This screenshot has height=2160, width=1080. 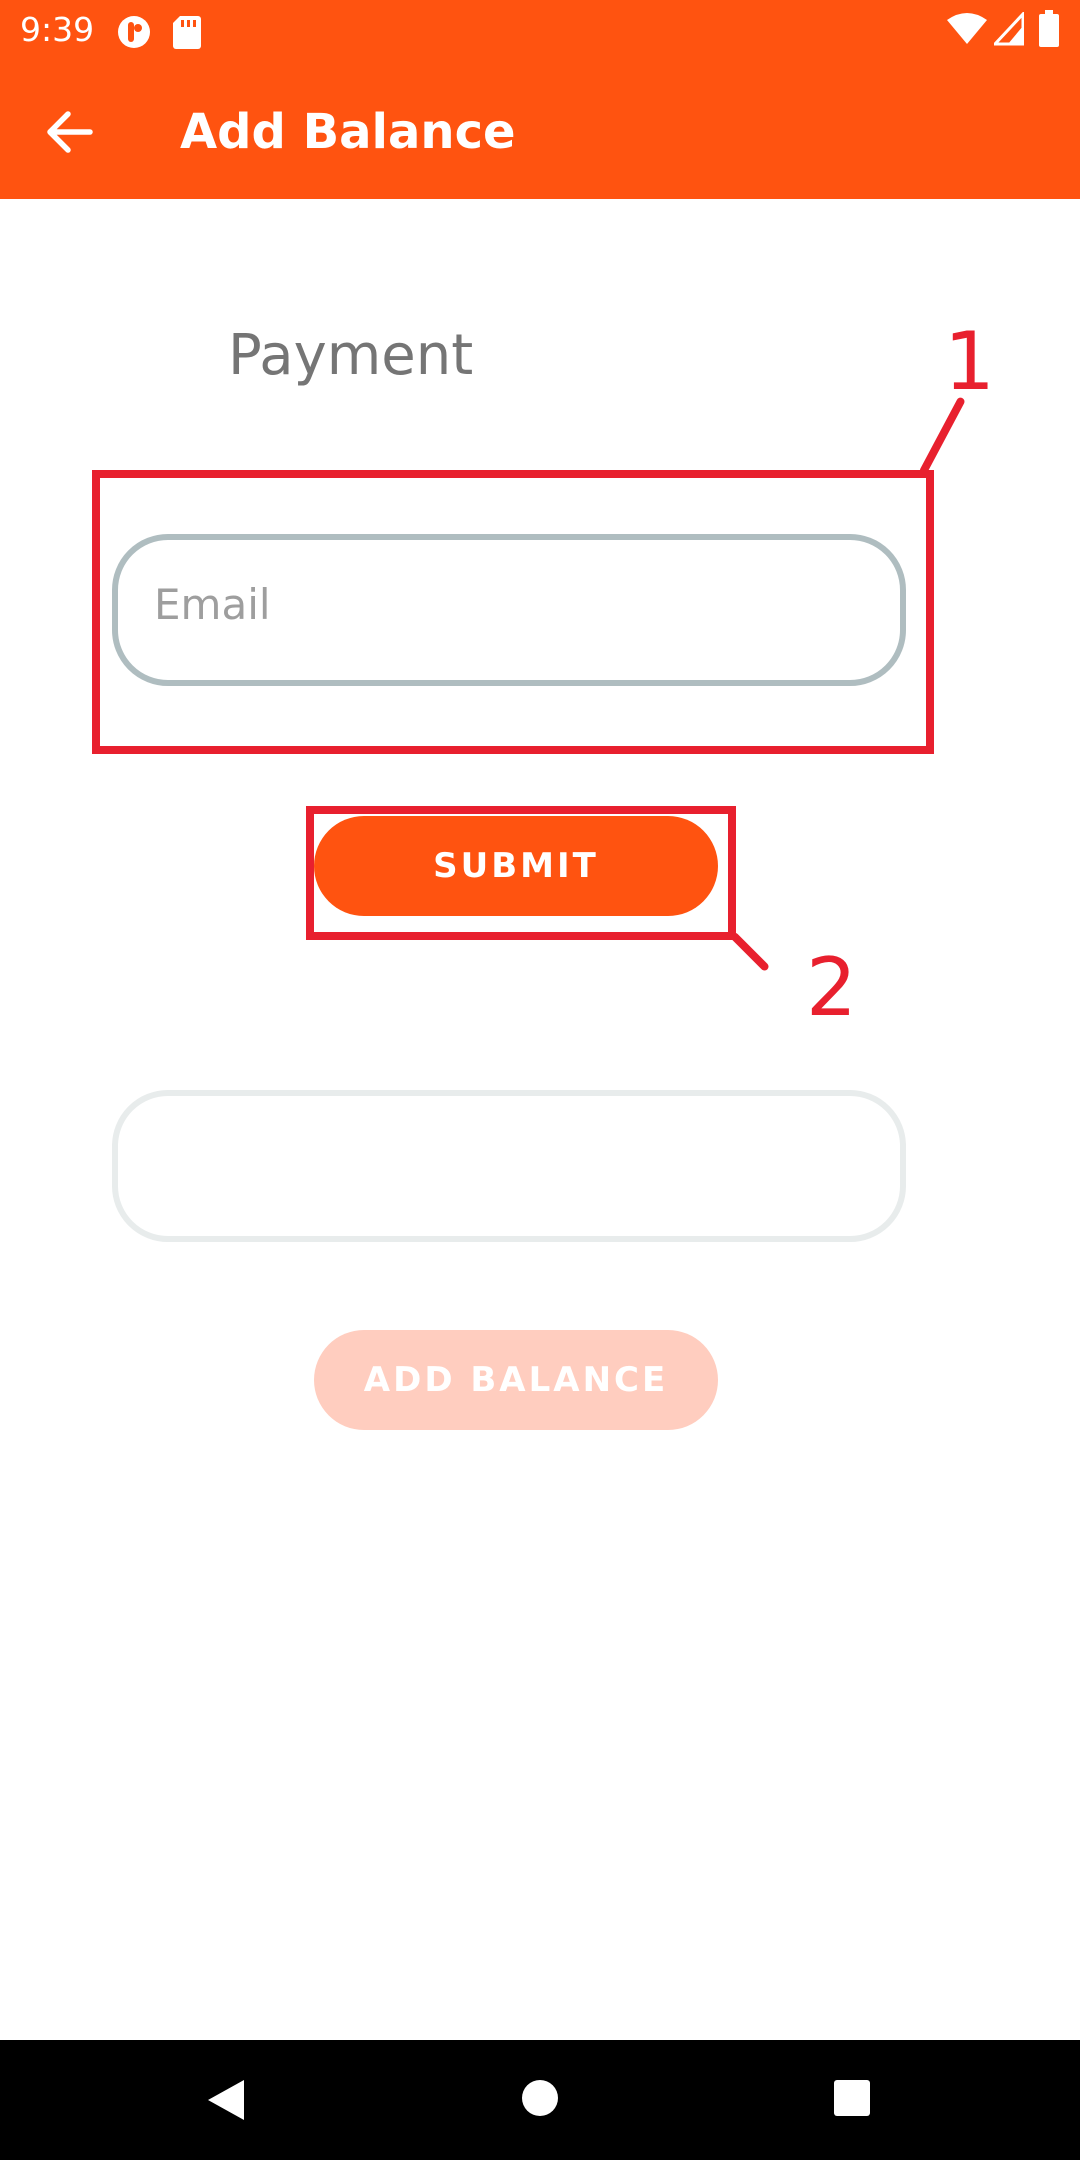 What do you see at coordinates (226, 2100) in the screenshot?
I see `nav-back-icon` at bounding box center [226, 2100].